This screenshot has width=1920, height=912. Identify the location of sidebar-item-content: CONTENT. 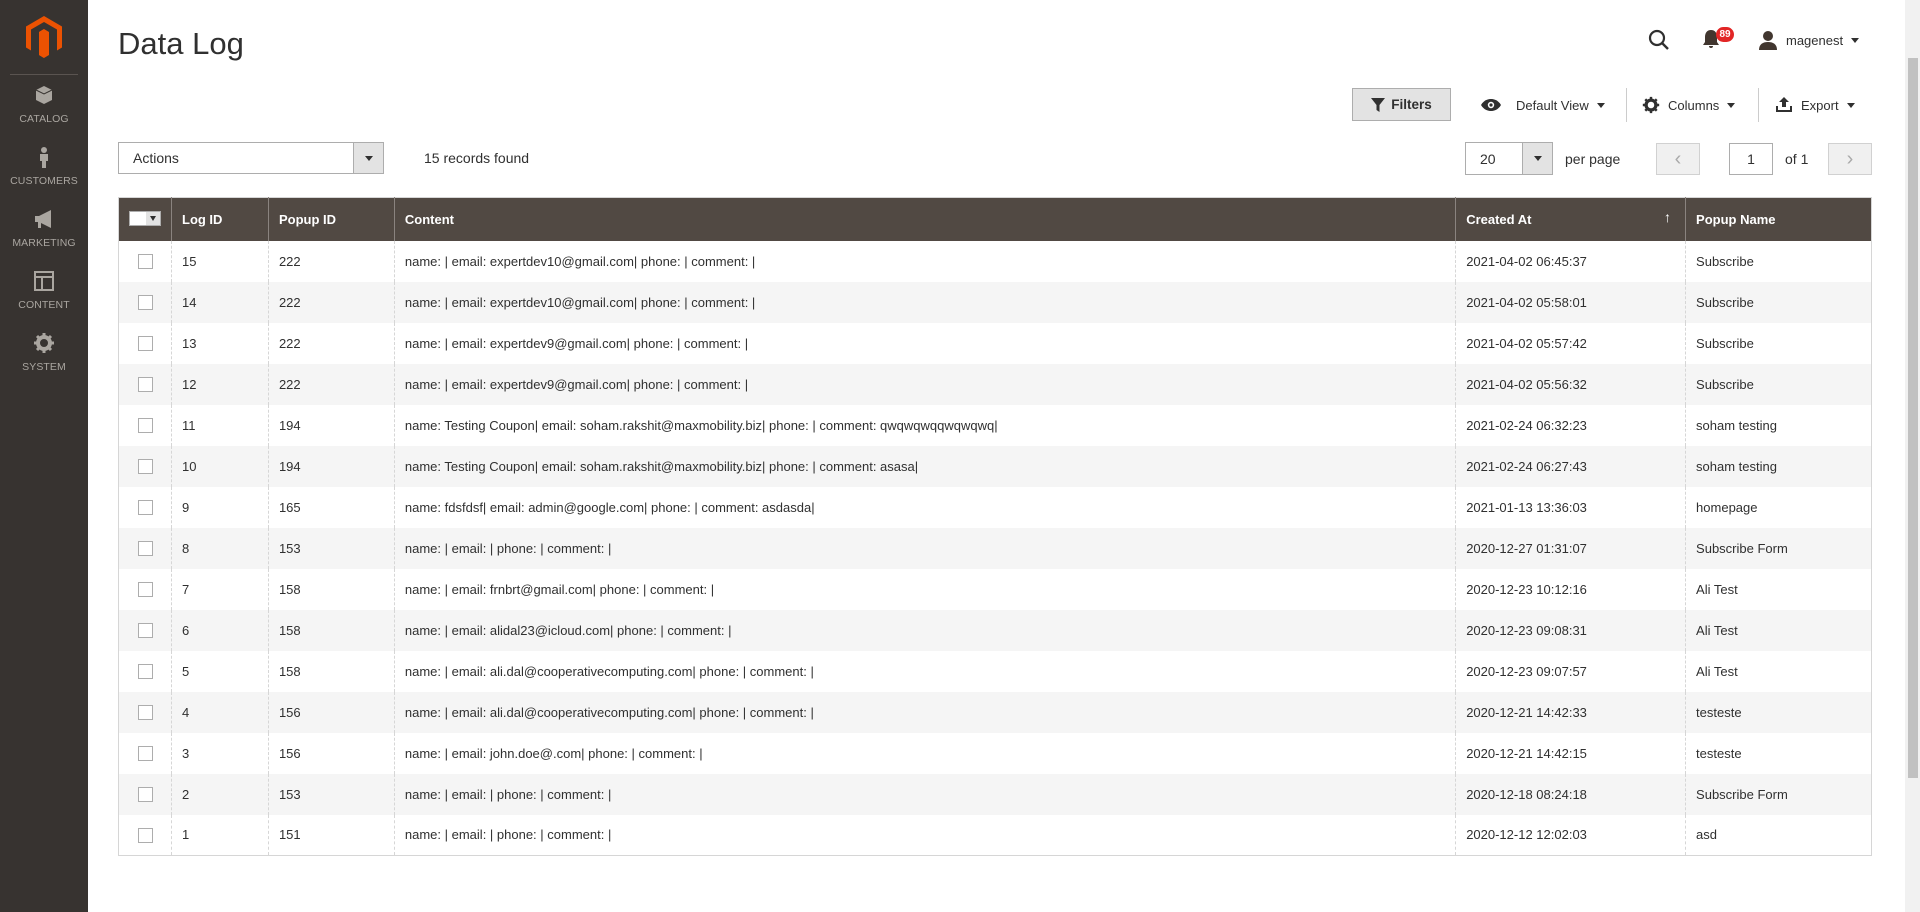
(44, 301).